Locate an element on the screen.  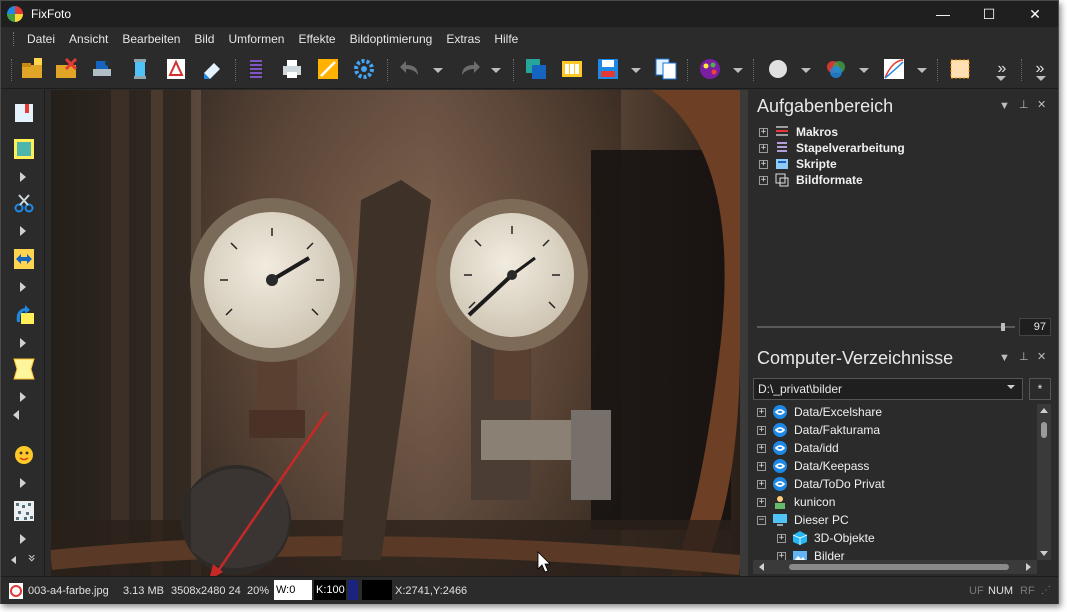
dir-item: + Data/Keepass is located at coordinates (813, 466).